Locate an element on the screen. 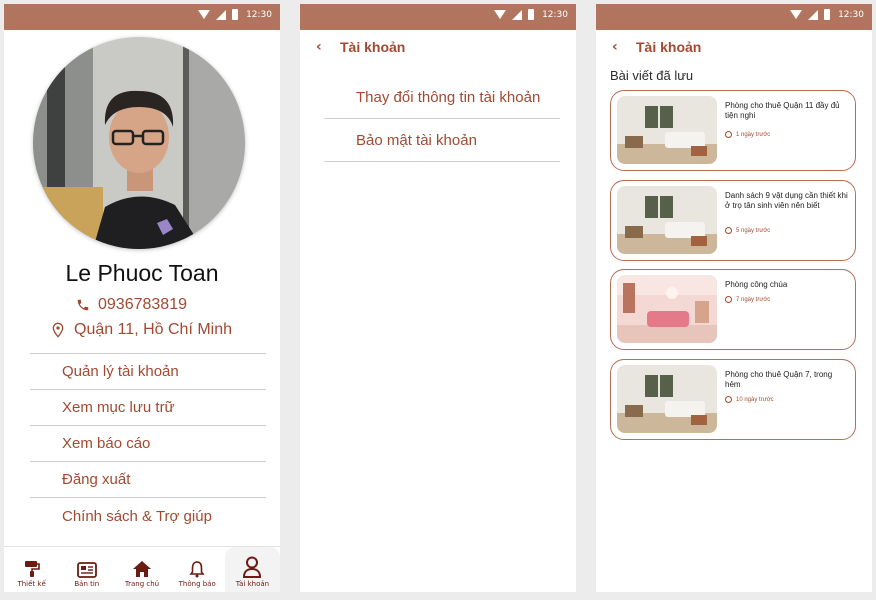  profile-name: Le Phuoc Toan is located at coordinates (142, 273).